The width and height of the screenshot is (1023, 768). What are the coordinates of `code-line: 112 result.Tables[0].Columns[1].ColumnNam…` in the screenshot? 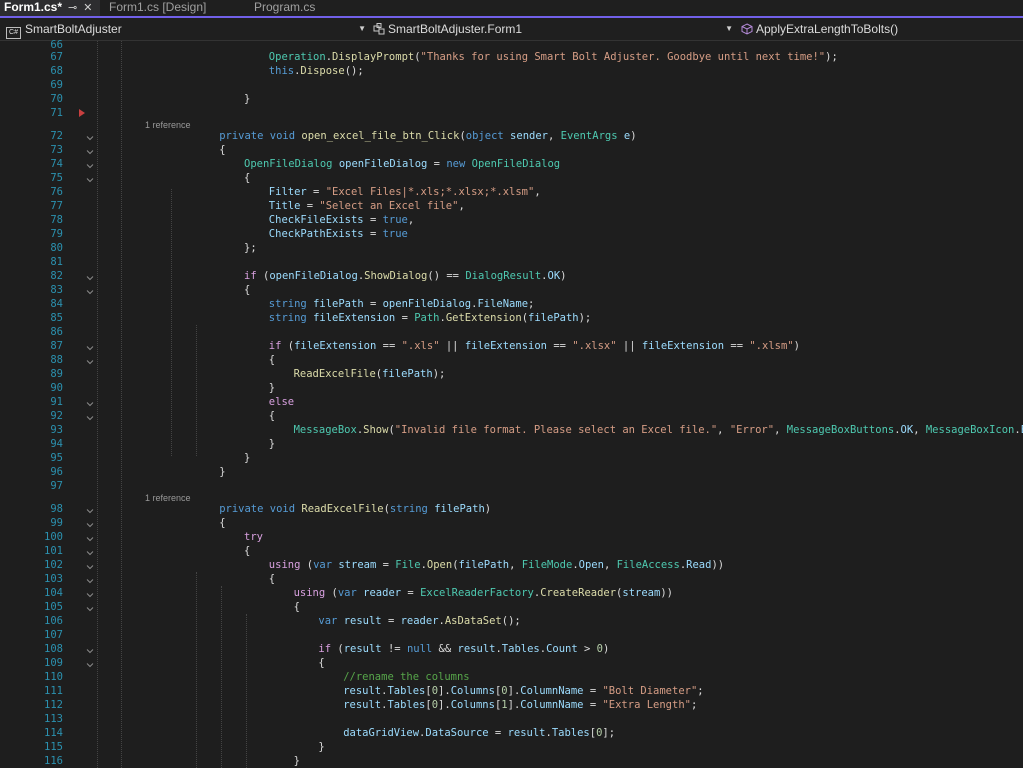 It's located at (511, 705).